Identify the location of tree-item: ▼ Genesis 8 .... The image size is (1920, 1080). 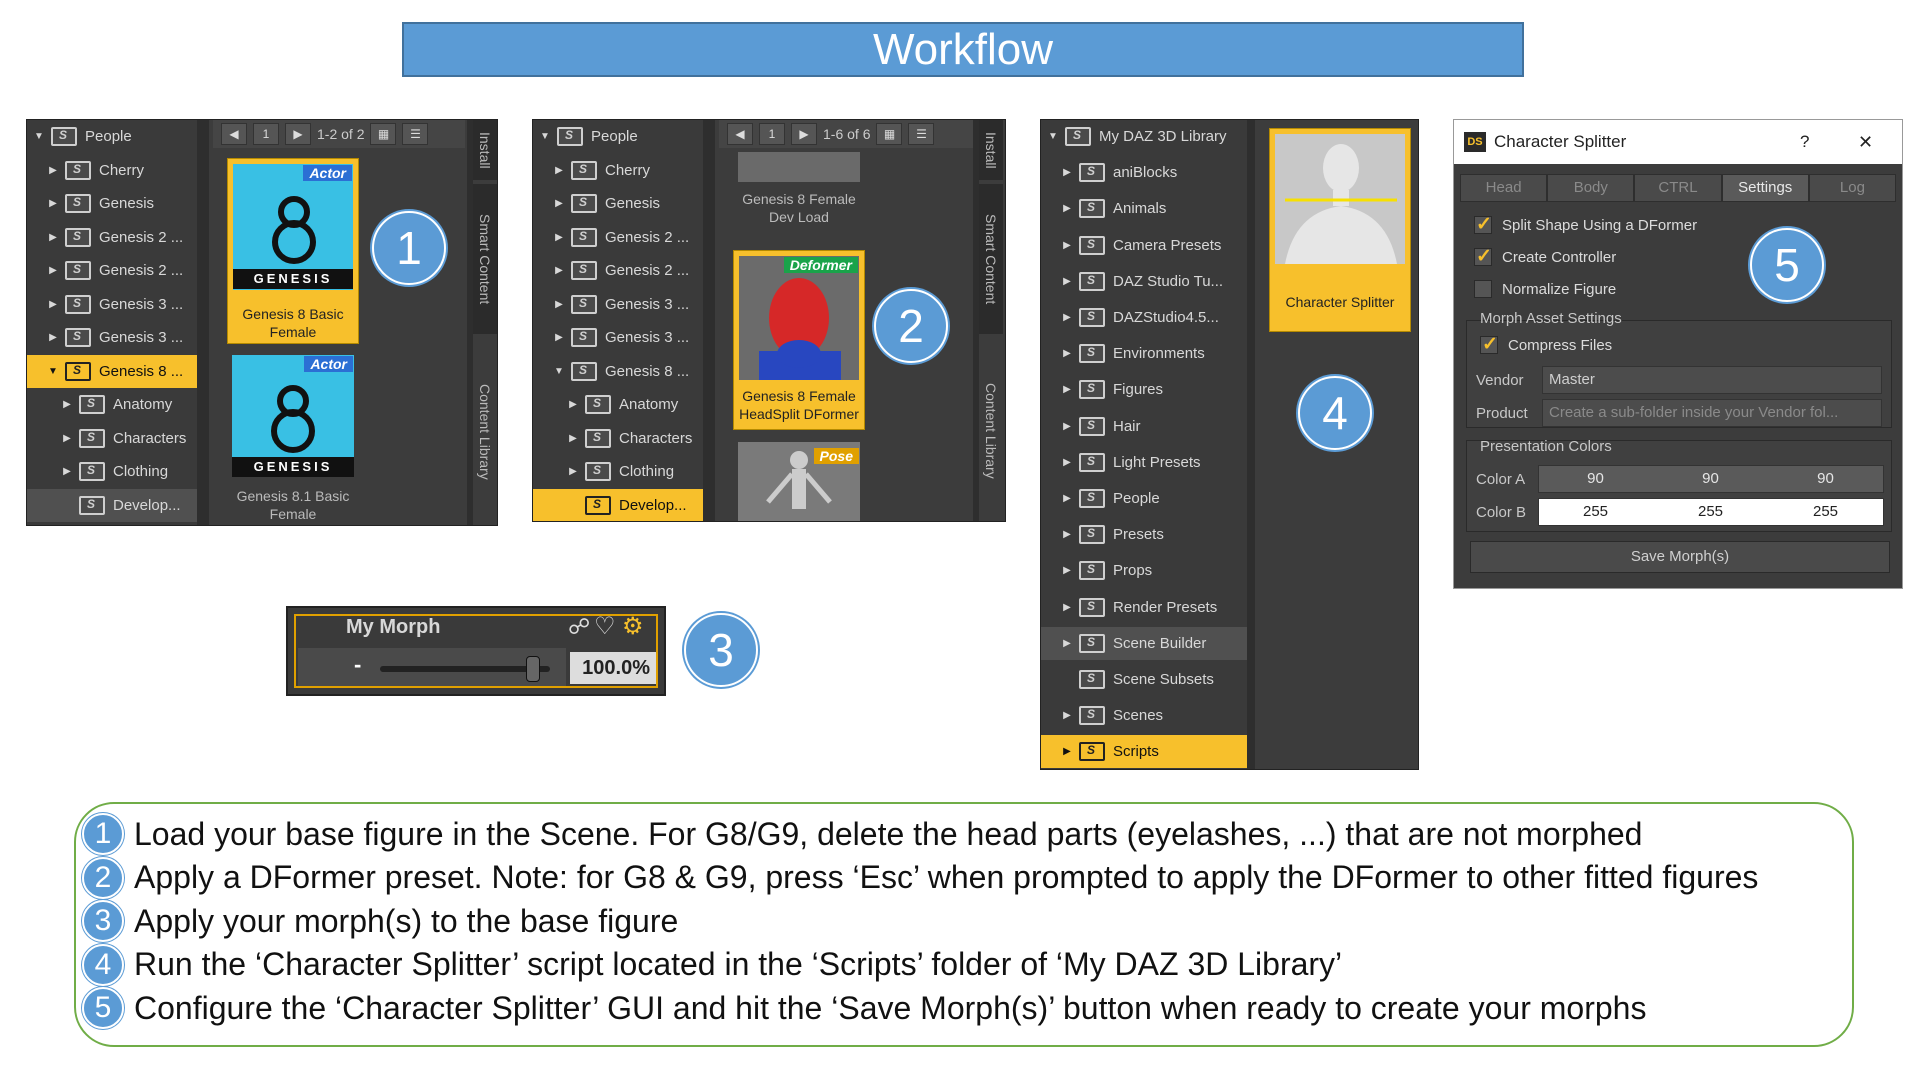
(618, 371).